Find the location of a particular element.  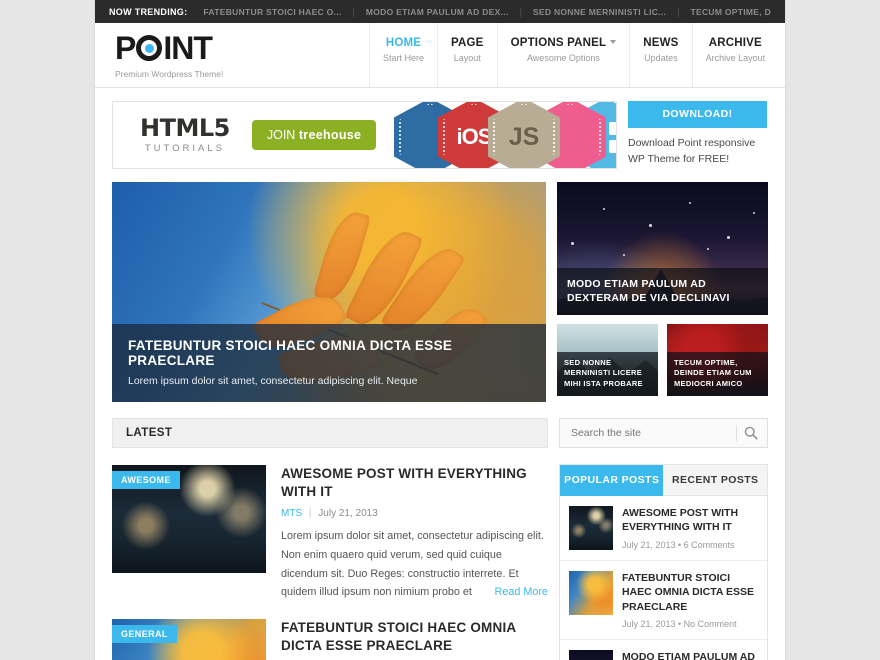

post-date: July 21, 2013 is located at coordinates (348, 514).